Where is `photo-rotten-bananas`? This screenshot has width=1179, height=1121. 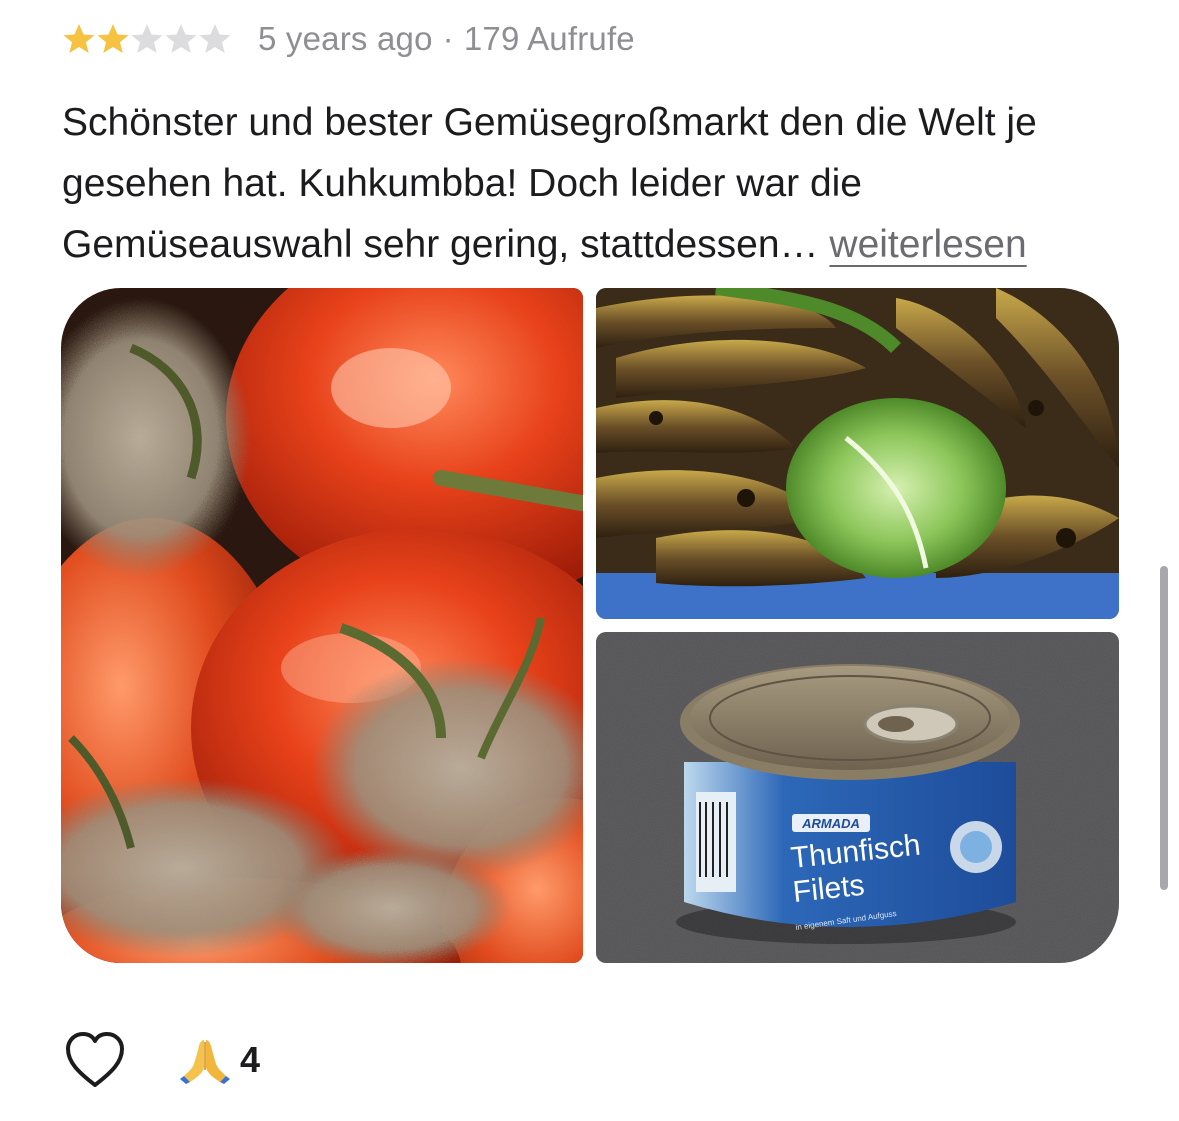
photo-rotten-bananas is located at coordinates (857, 453).